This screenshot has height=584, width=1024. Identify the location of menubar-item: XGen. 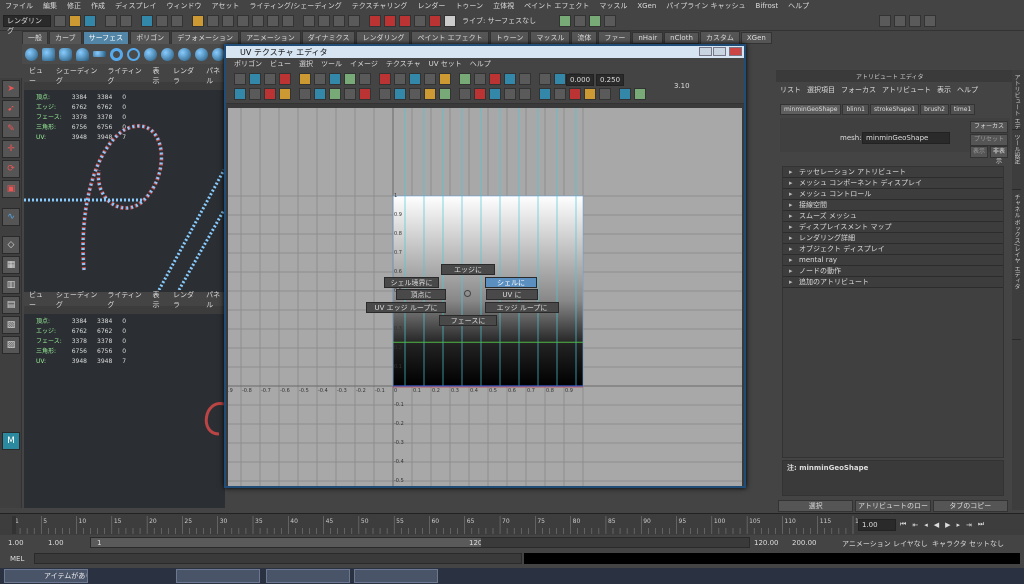
(646, 6).